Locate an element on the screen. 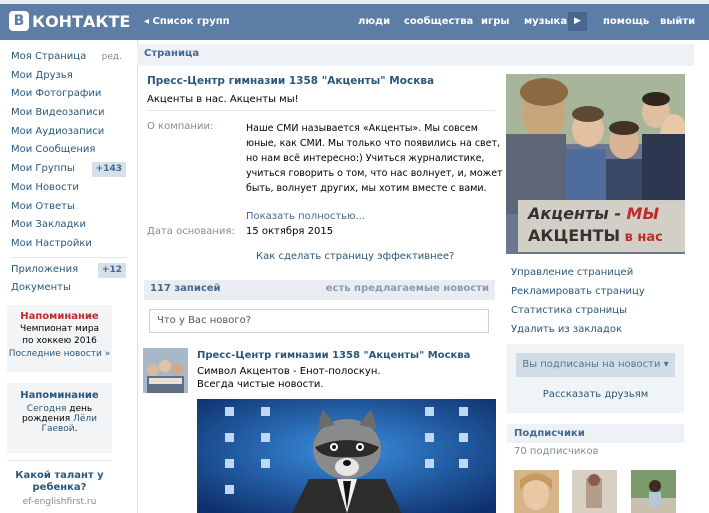 The height and width of the screenshot is (513, 709). sidebar-item-label: Мои Фотографии is located at coordinates (56, 94).